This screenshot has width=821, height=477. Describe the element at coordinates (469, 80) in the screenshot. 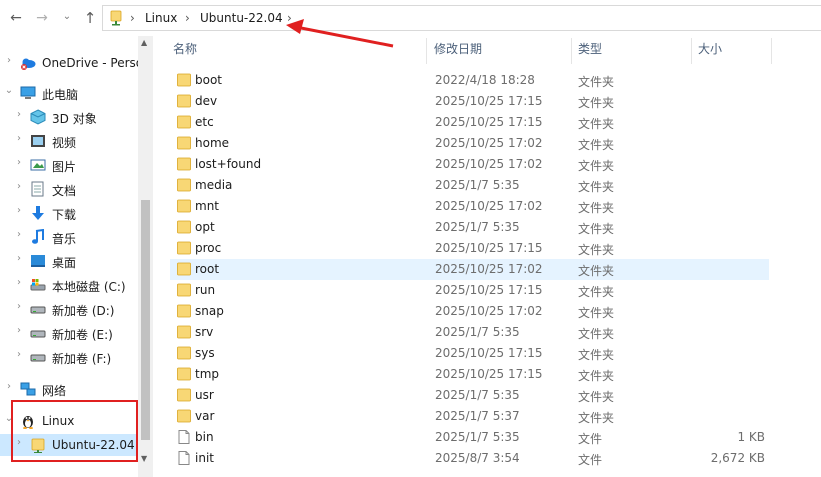

I see `file-row: boot 2022/4/18 18:28 文件夹` at that location.